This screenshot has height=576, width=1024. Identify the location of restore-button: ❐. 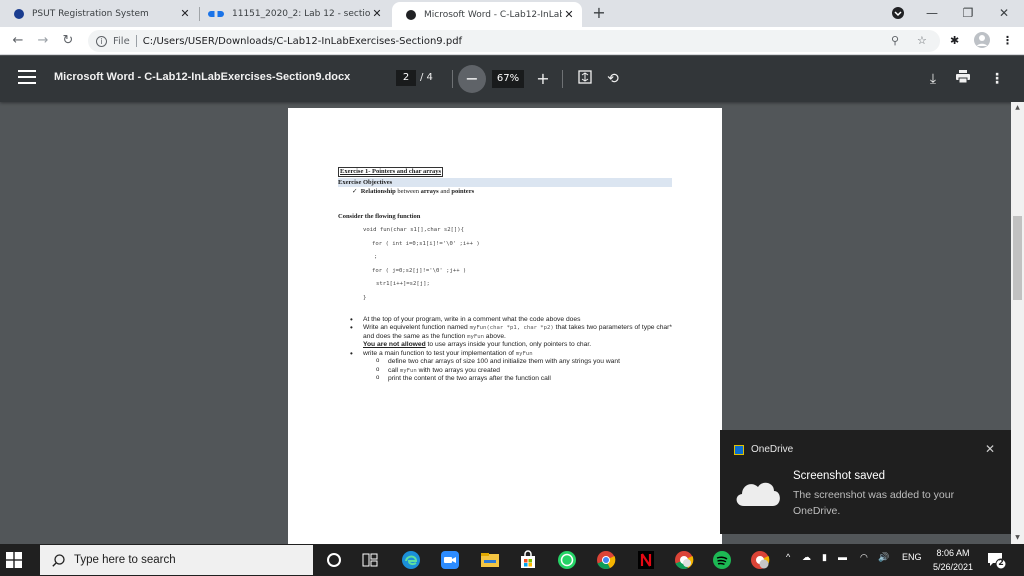
(968, 13).